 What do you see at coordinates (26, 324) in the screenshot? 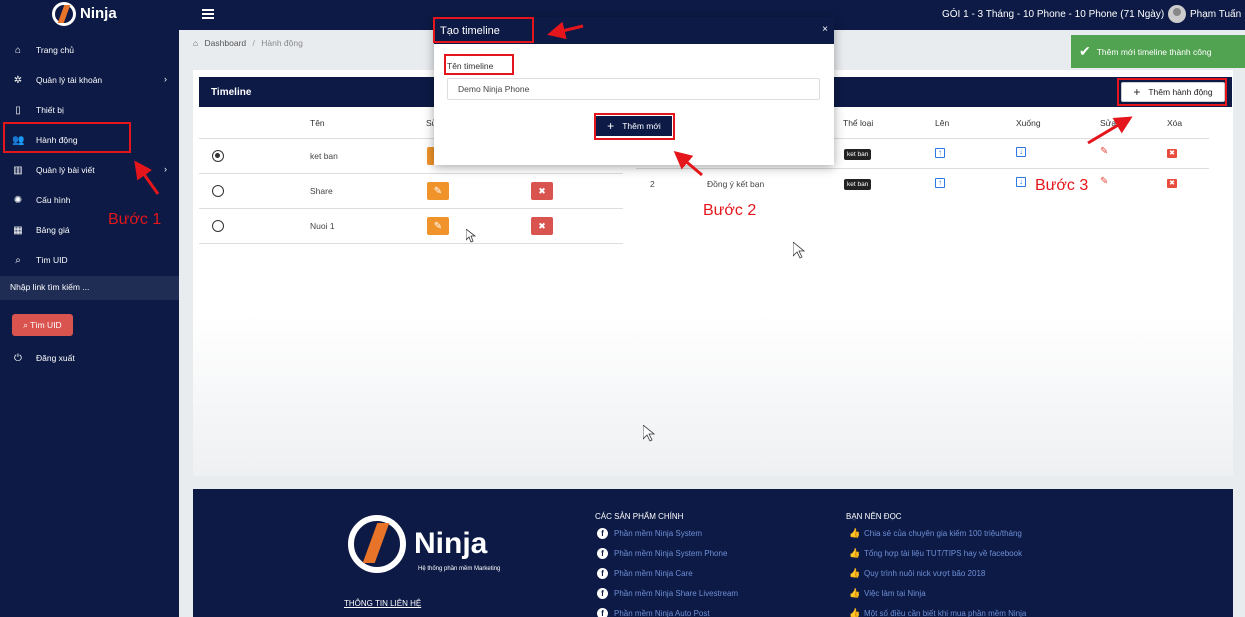
I see `search-icon: ⌕` at bounding box center [26, 324].